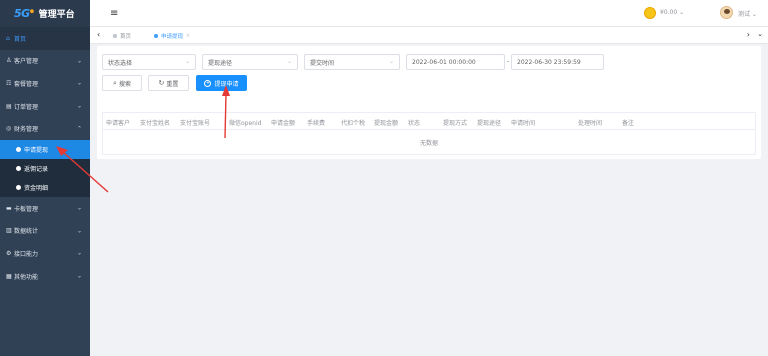 The image size is (768, 356). Describe the element at coordinates (245, 123) in the screenshot. I see `column-header: 微信openid` at that location.